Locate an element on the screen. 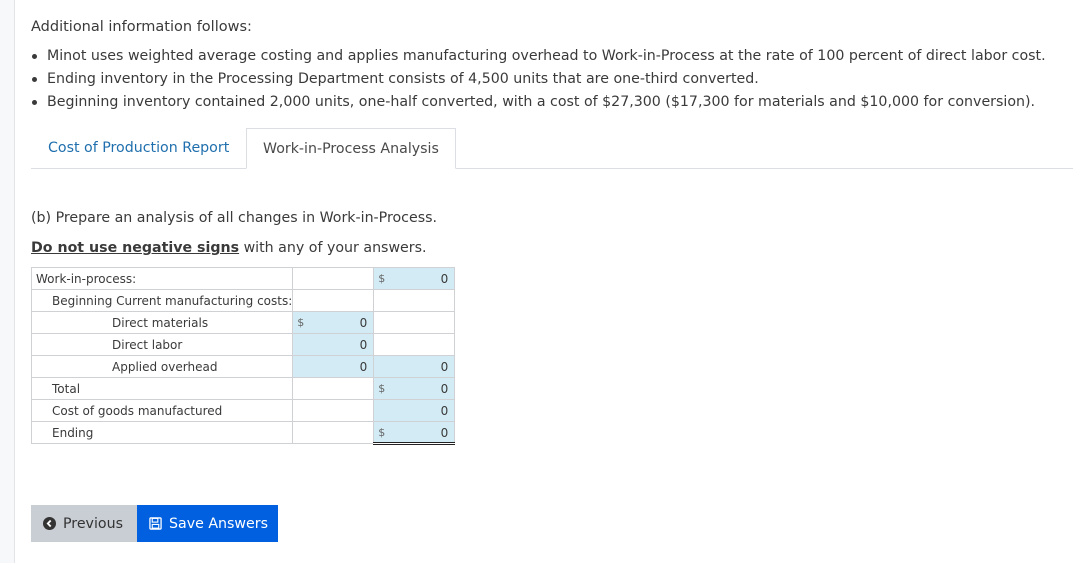 This screenshot has height=563, width=1073. floppy-disk-icon is located at coordinates (155, 523).